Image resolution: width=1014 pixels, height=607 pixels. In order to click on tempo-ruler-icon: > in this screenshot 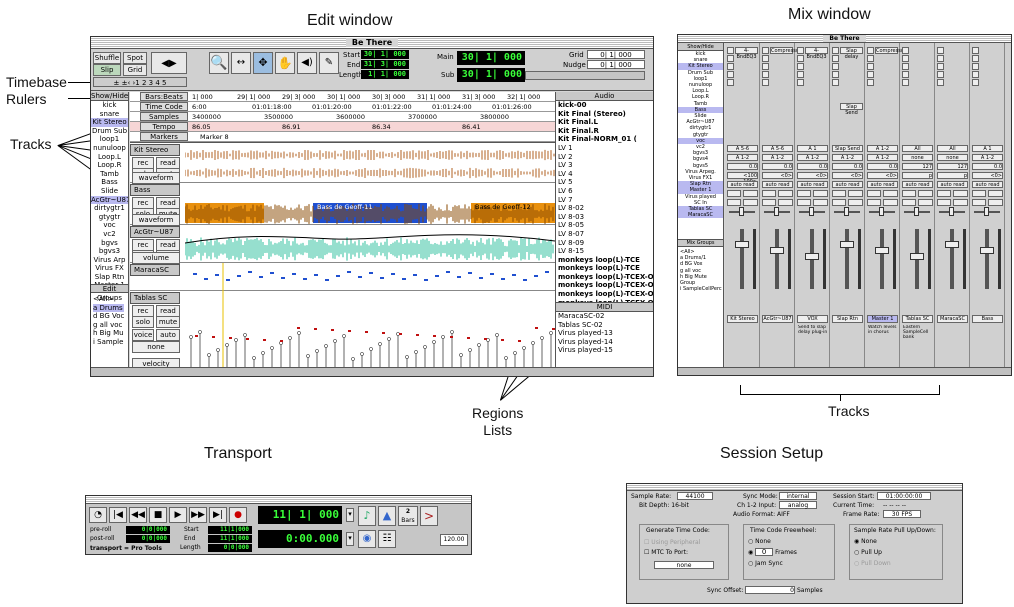, I will do `click(429, 516)`.